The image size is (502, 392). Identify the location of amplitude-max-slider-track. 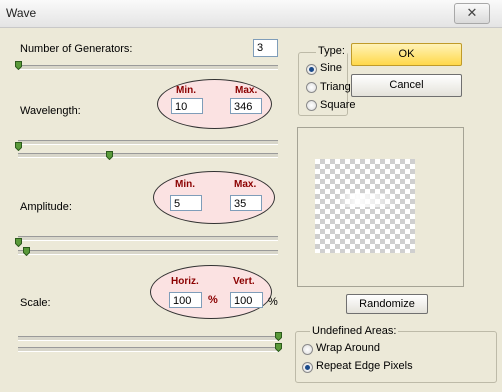
(148, 252).